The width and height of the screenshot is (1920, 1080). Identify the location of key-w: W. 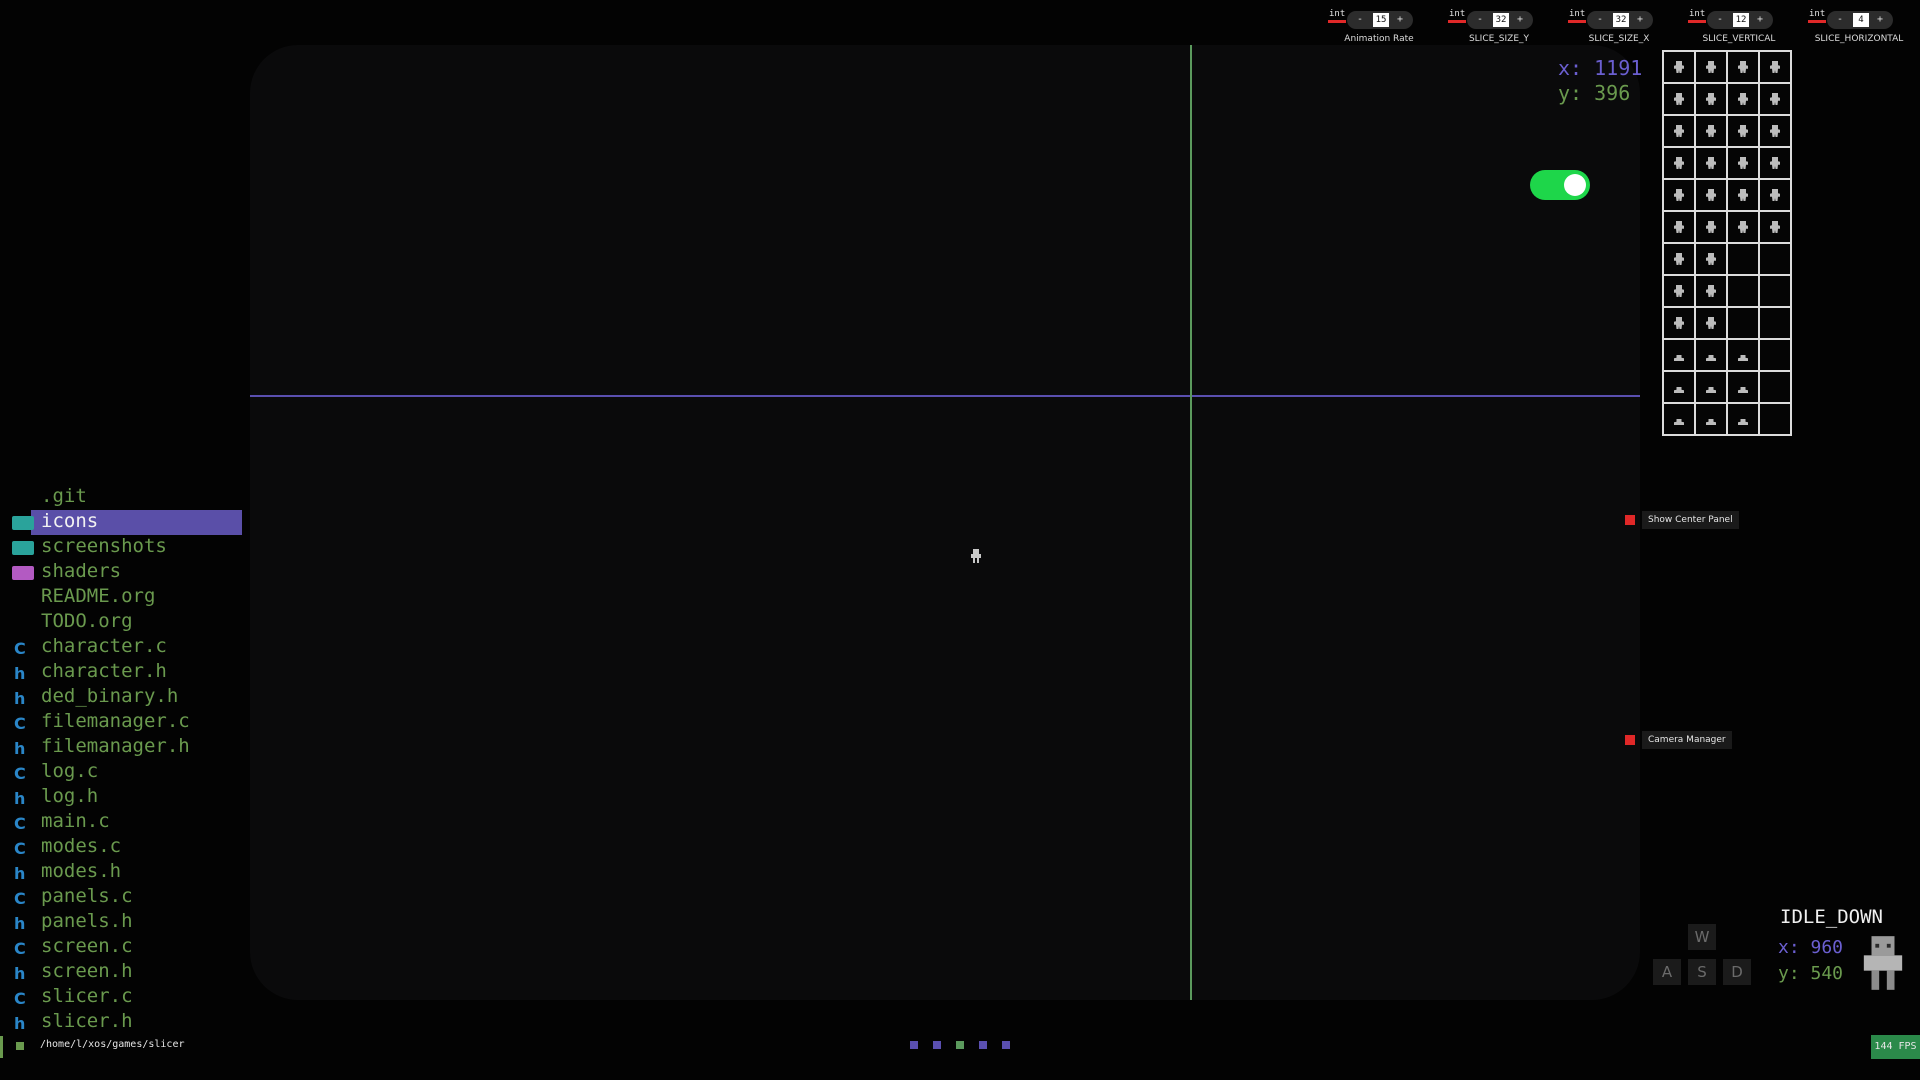
(1702, 937).